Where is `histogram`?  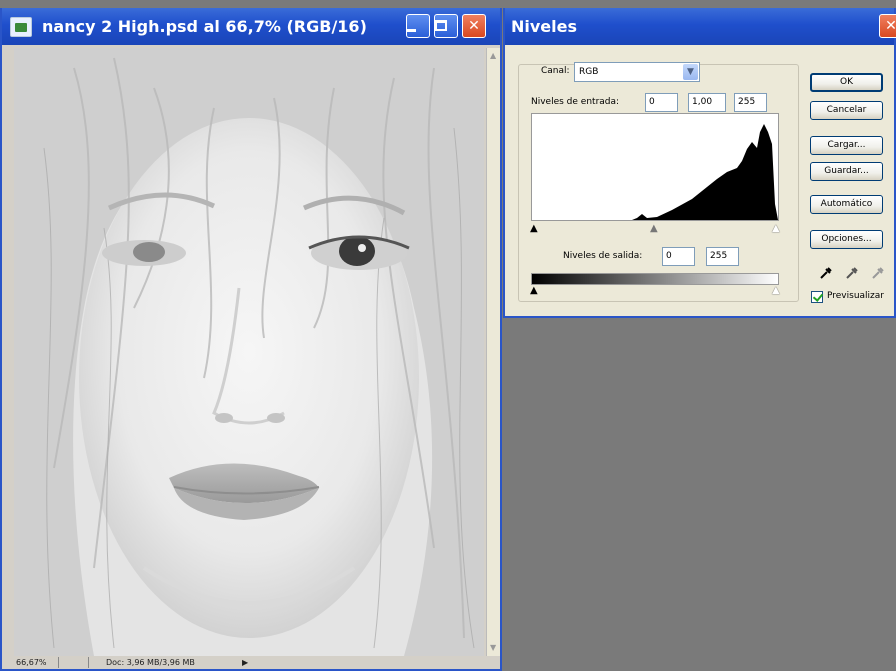
histogram is located at coordinates (655, 167).